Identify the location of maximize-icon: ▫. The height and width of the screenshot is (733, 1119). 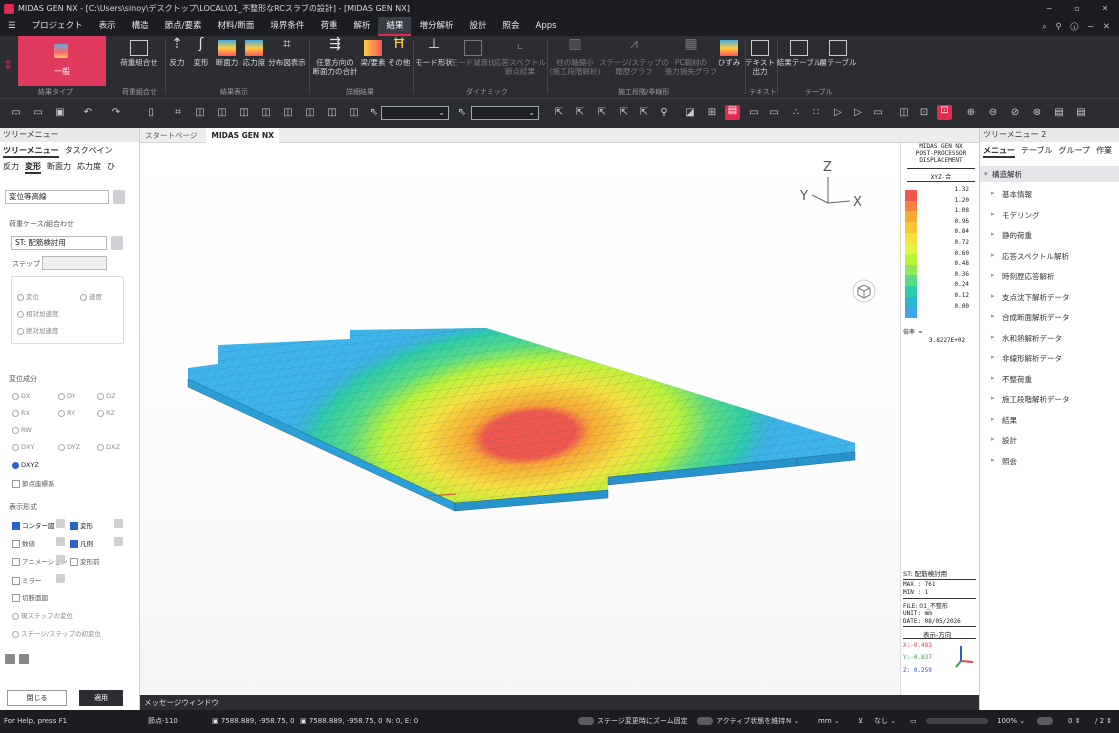
(1077, 8).